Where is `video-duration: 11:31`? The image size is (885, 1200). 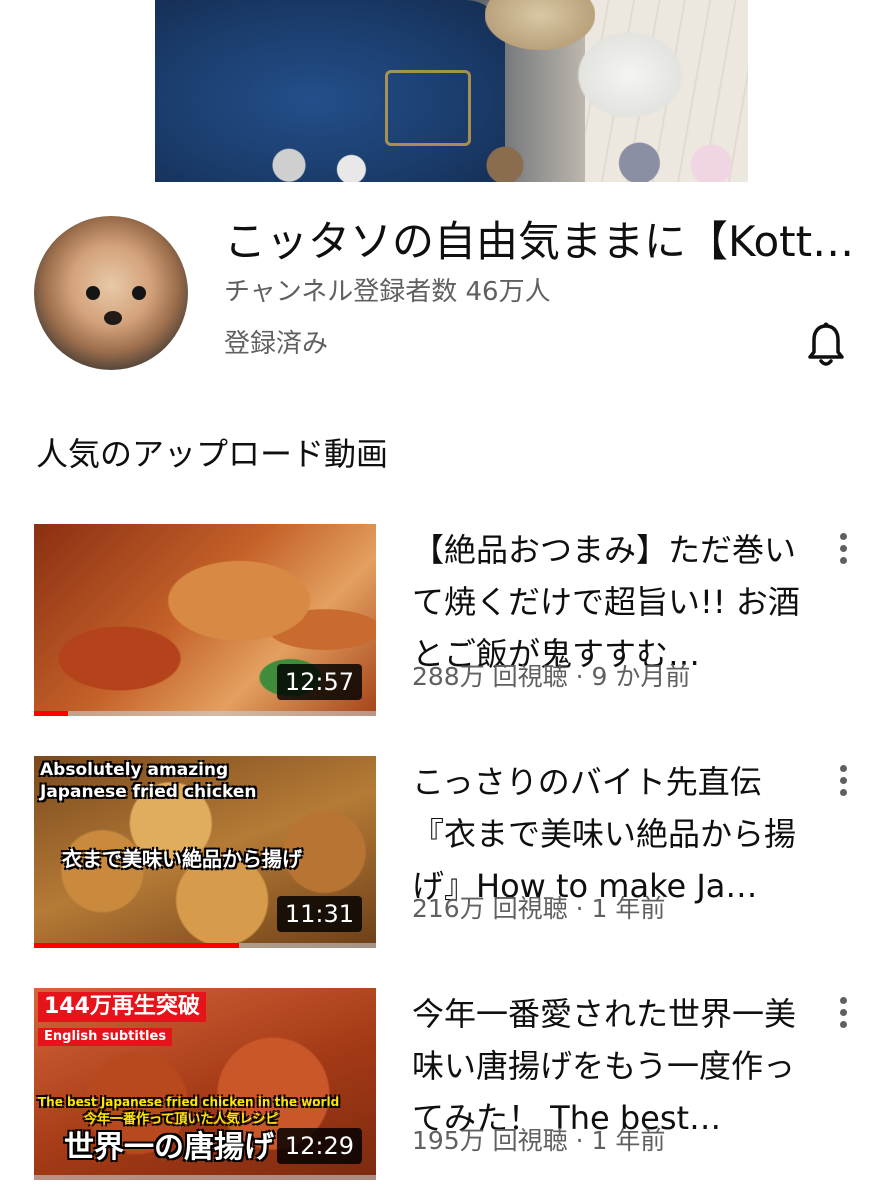
video-duration: 11:31 is located at coordinates (319, 914).